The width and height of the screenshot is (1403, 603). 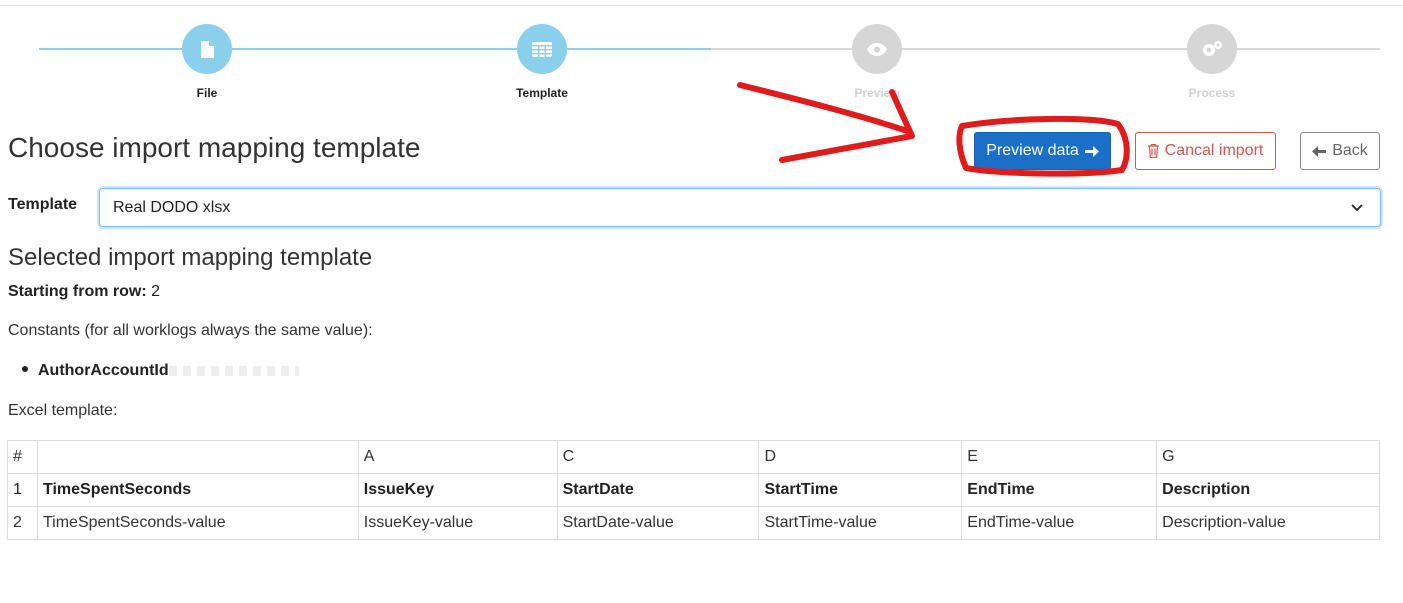 I want to click on step-preview-label: Preview, so click(x=877, y=93).